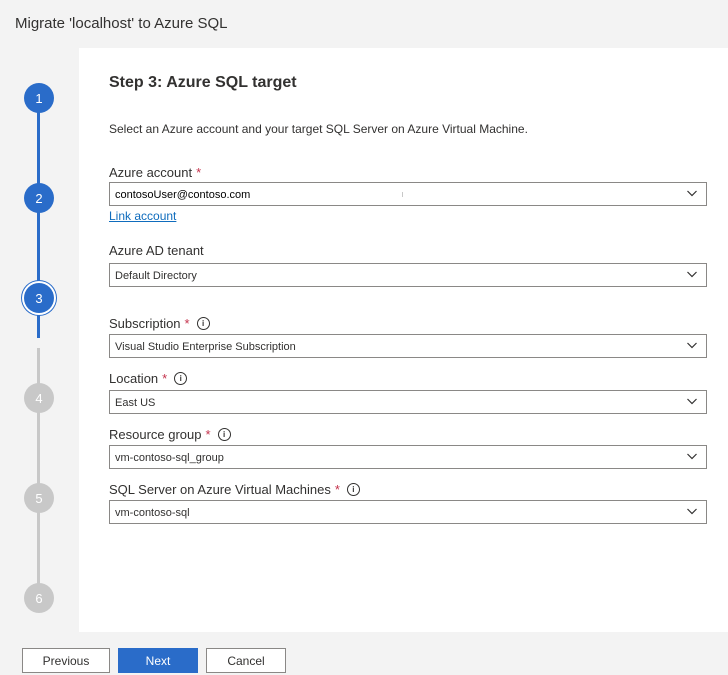  I want to click on link-account-link: Link account, so click(142, 216).